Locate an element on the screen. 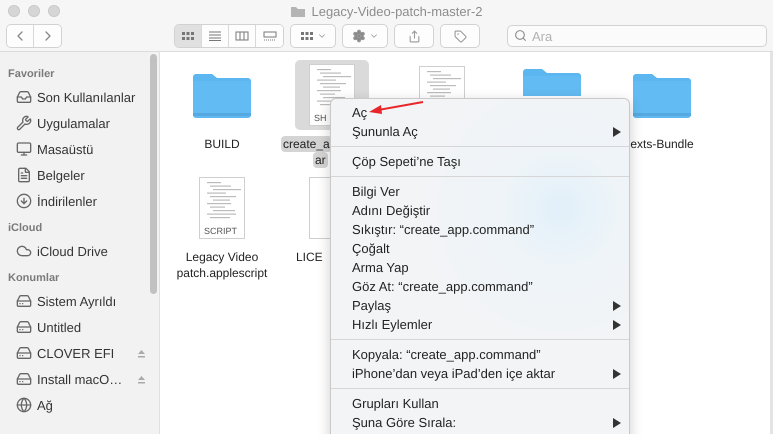  tag-icon is located at coordinates (460, 36).